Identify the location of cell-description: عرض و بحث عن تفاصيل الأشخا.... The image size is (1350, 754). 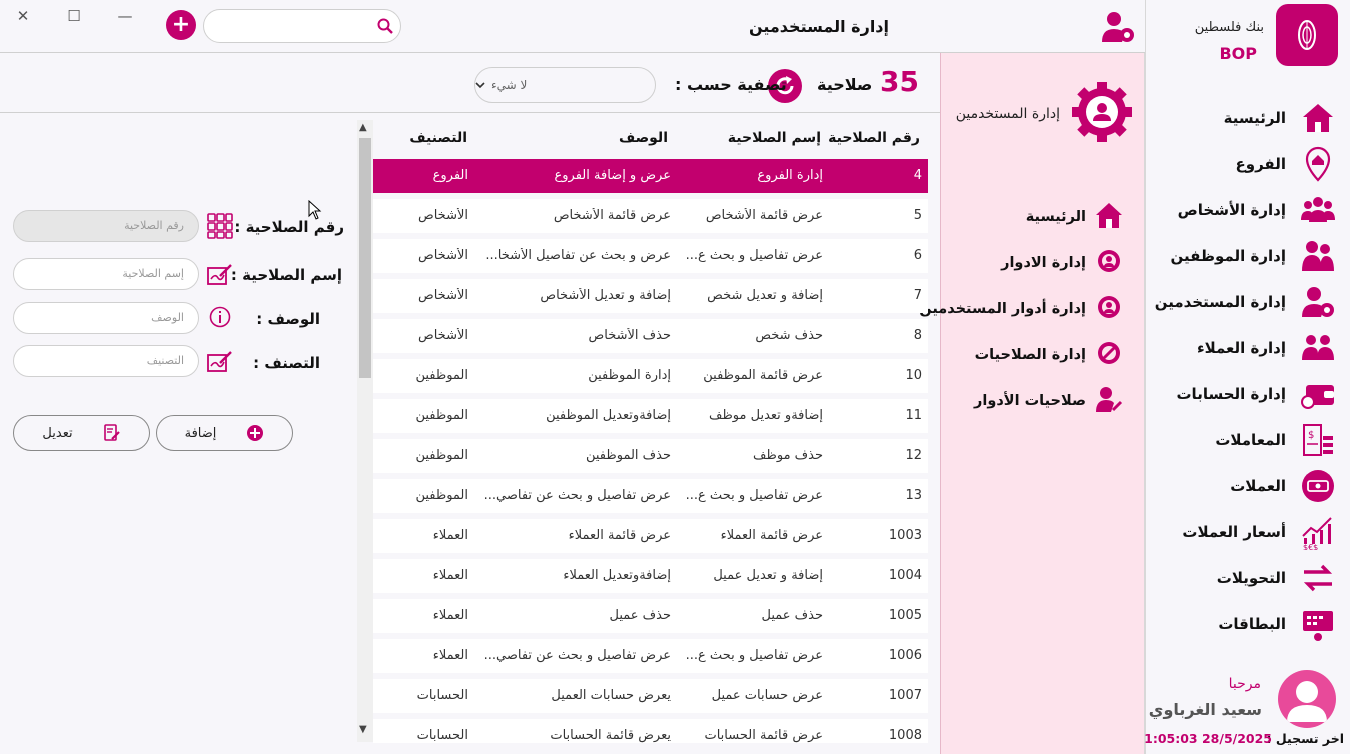
(578, 255).